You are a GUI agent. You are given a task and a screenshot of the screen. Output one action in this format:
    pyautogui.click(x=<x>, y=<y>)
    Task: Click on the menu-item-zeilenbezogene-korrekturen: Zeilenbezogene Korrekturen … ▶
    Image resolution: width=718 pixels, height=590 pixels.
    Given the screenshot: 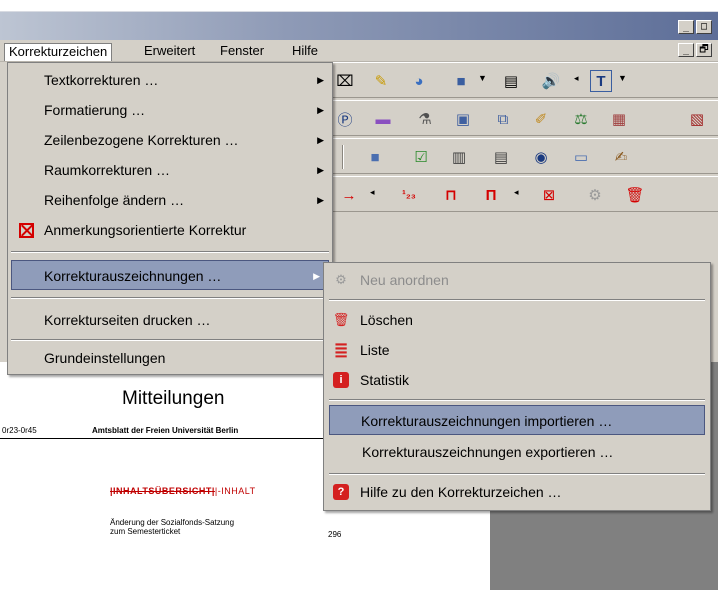 What is the action you would take?
    pyautogui.click(x=170, y=140)
    